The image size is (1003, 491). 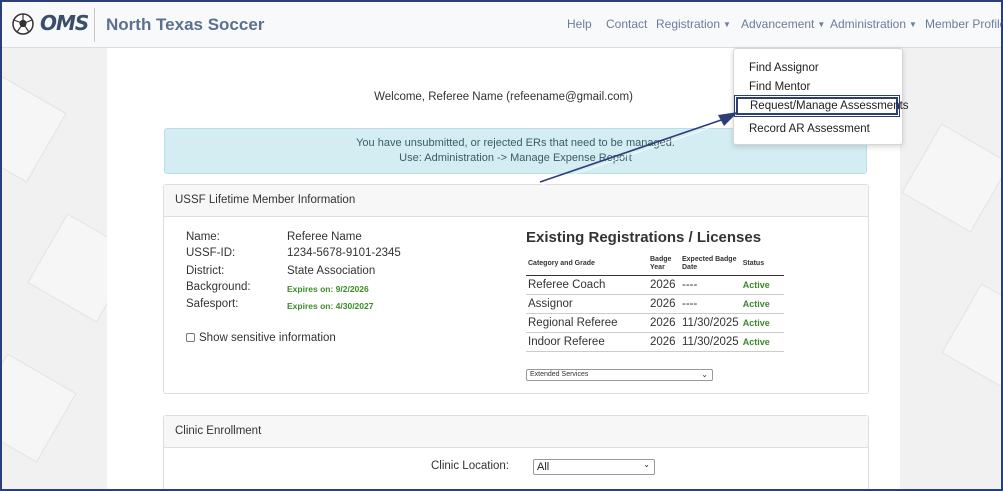 I want to click on field-district-label: District:, so click(x=205, y=271).